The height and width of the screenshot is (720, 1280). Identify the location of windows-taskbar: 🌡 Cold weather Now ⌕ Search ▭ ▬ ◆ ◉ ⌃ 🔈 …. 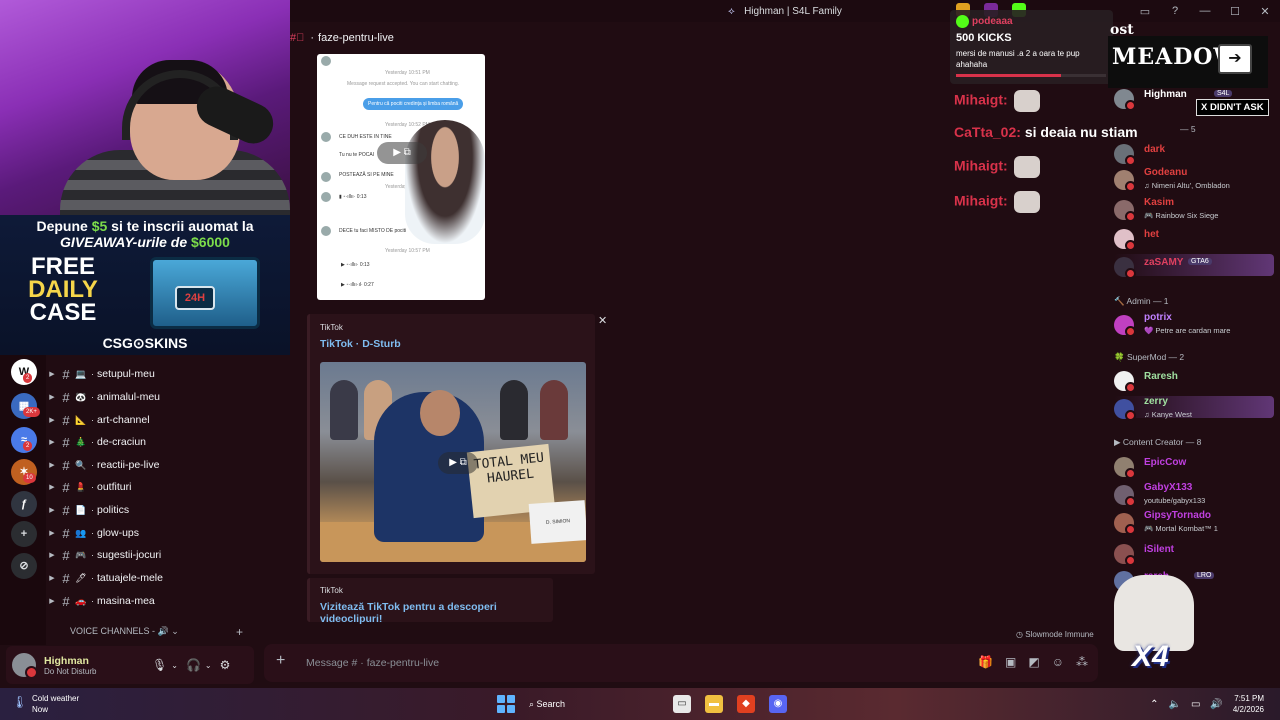
(640, 704).